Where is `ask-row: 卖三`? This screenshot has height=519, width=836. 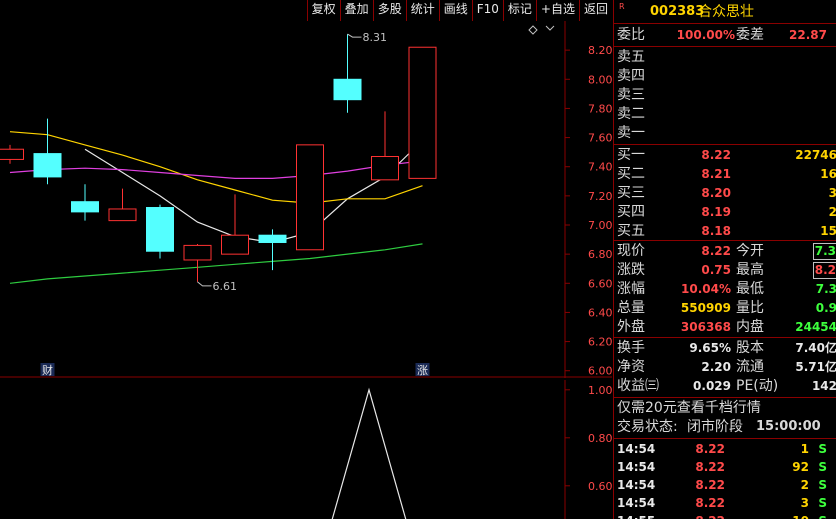 ask-row: 卖三 is located at coordinates (725, 95).